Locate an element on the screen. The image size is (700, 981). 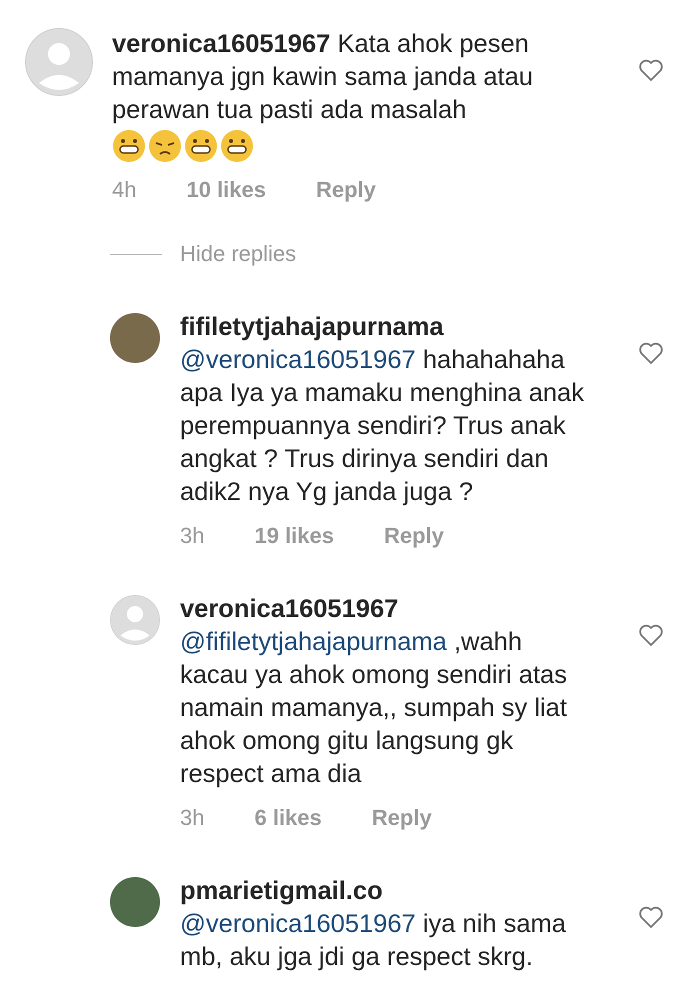
comment-text: veronica16051967 Kata ahok pesen mamanya jgn kawin sama janda atau perawan tua pasti ada masalah is located at coordinates (323, 77).